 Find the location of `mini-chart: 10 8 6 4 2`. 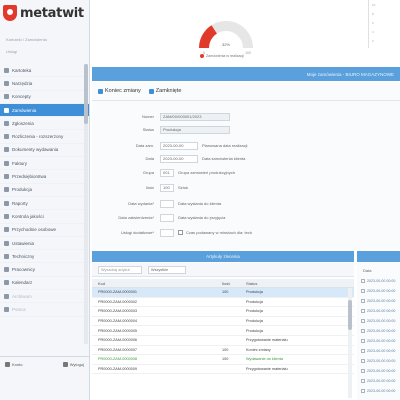

mini-chart: 10 8 6 4 2 is located at coordinates (383, 24).